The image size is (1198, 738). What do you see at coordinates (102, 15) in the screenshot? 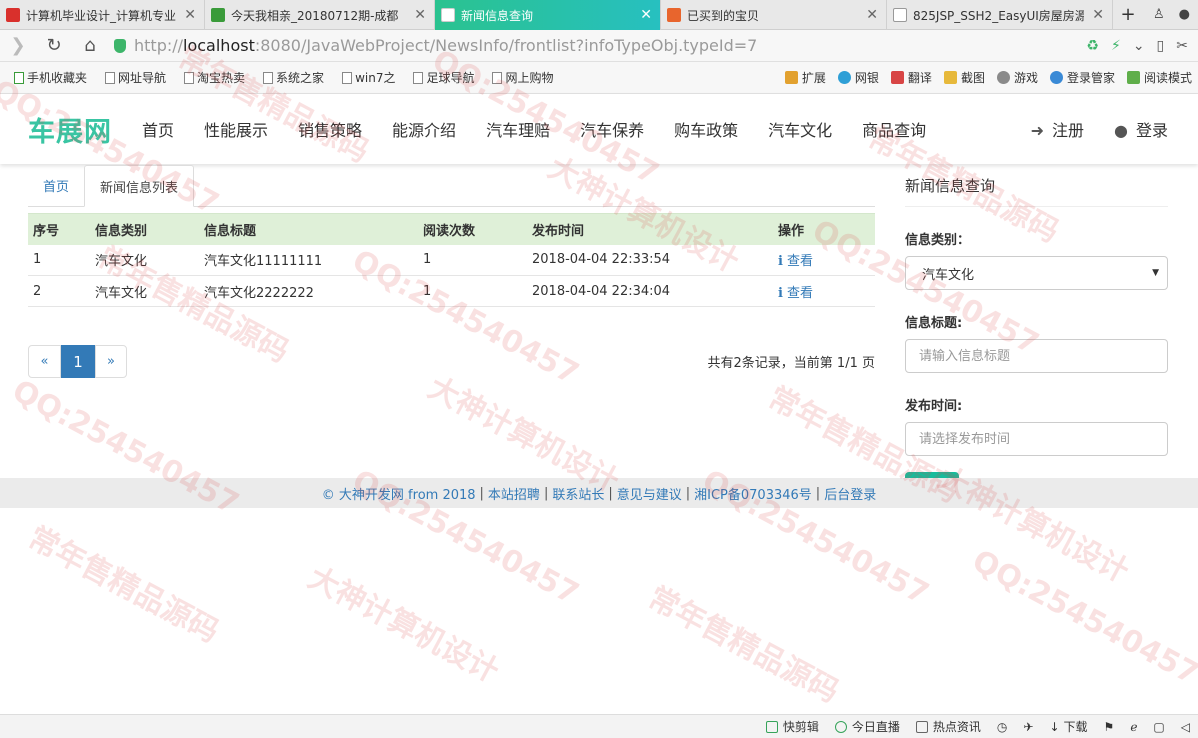
I see `browser-tab-1: 计算机毕业设计_计算机专业毕业 ✕` at bounding box center [102, 15].